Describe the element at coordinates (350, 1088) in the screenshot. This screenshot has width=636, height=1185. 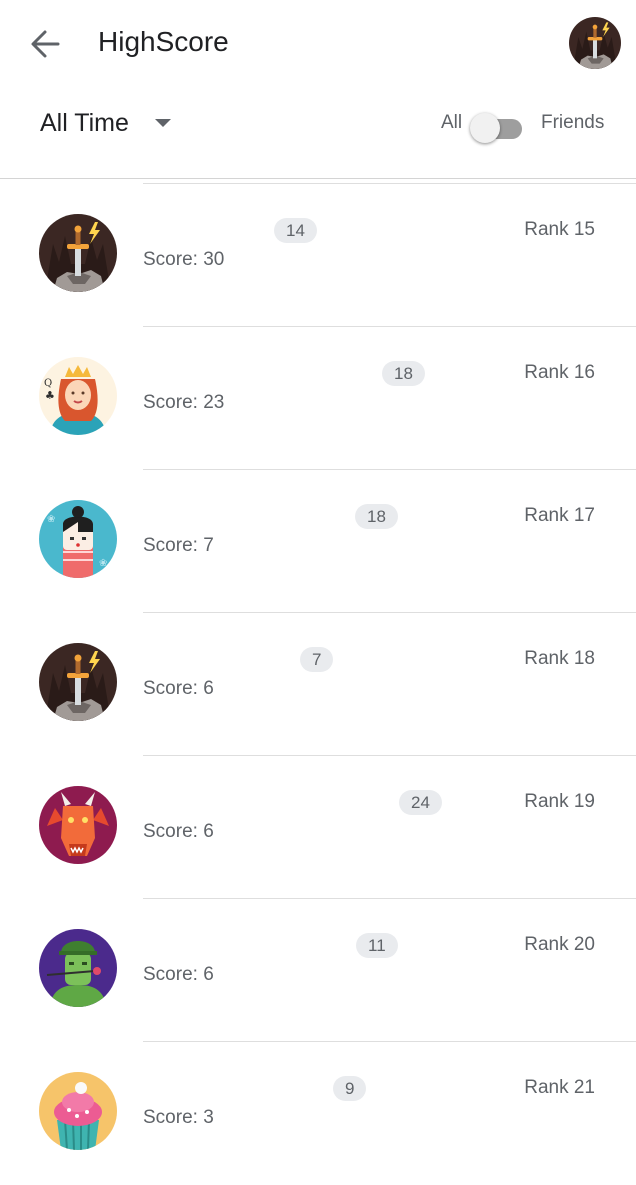
I see `player-level-chip: 9` at that location.